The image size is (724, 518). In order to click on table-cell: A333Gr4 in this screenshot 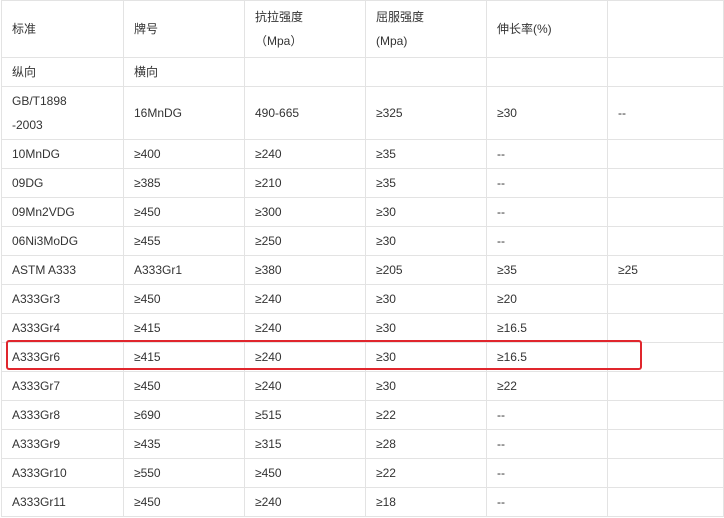, I will do `click(62, 328)`.